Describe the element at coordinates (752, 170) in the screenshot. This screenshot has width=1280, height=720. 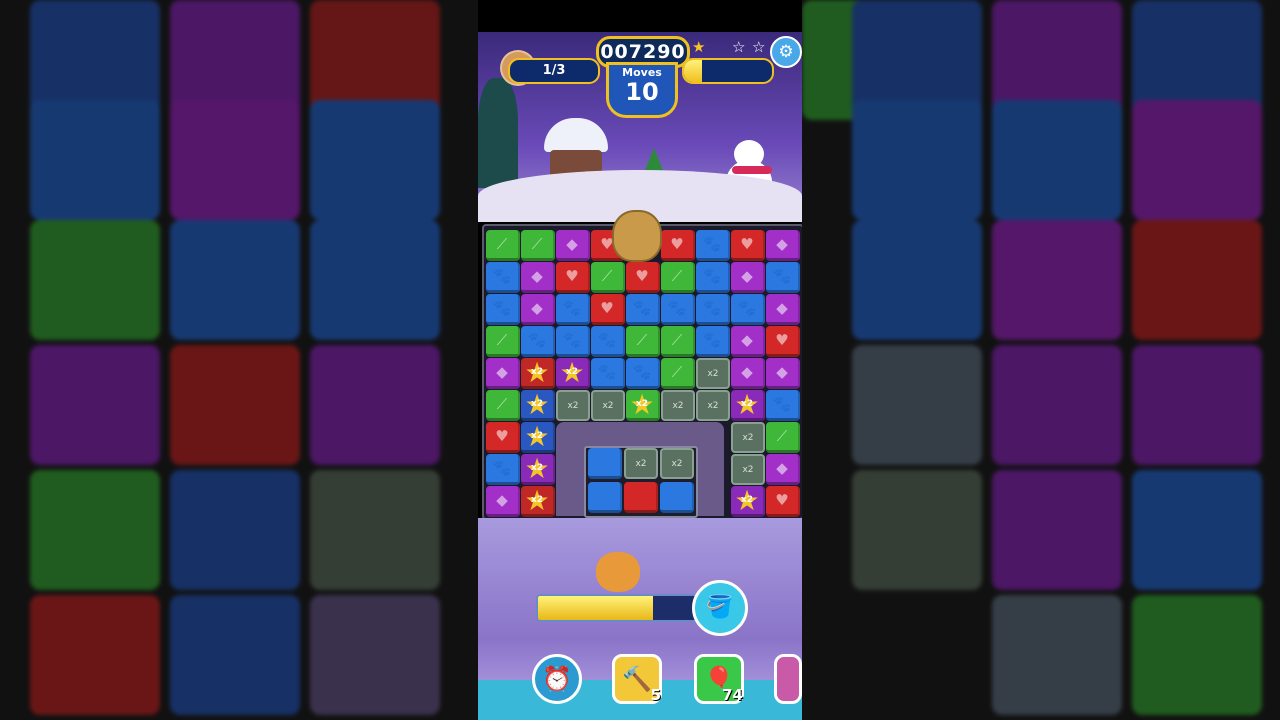
I see `snowman-scarf` at that location.